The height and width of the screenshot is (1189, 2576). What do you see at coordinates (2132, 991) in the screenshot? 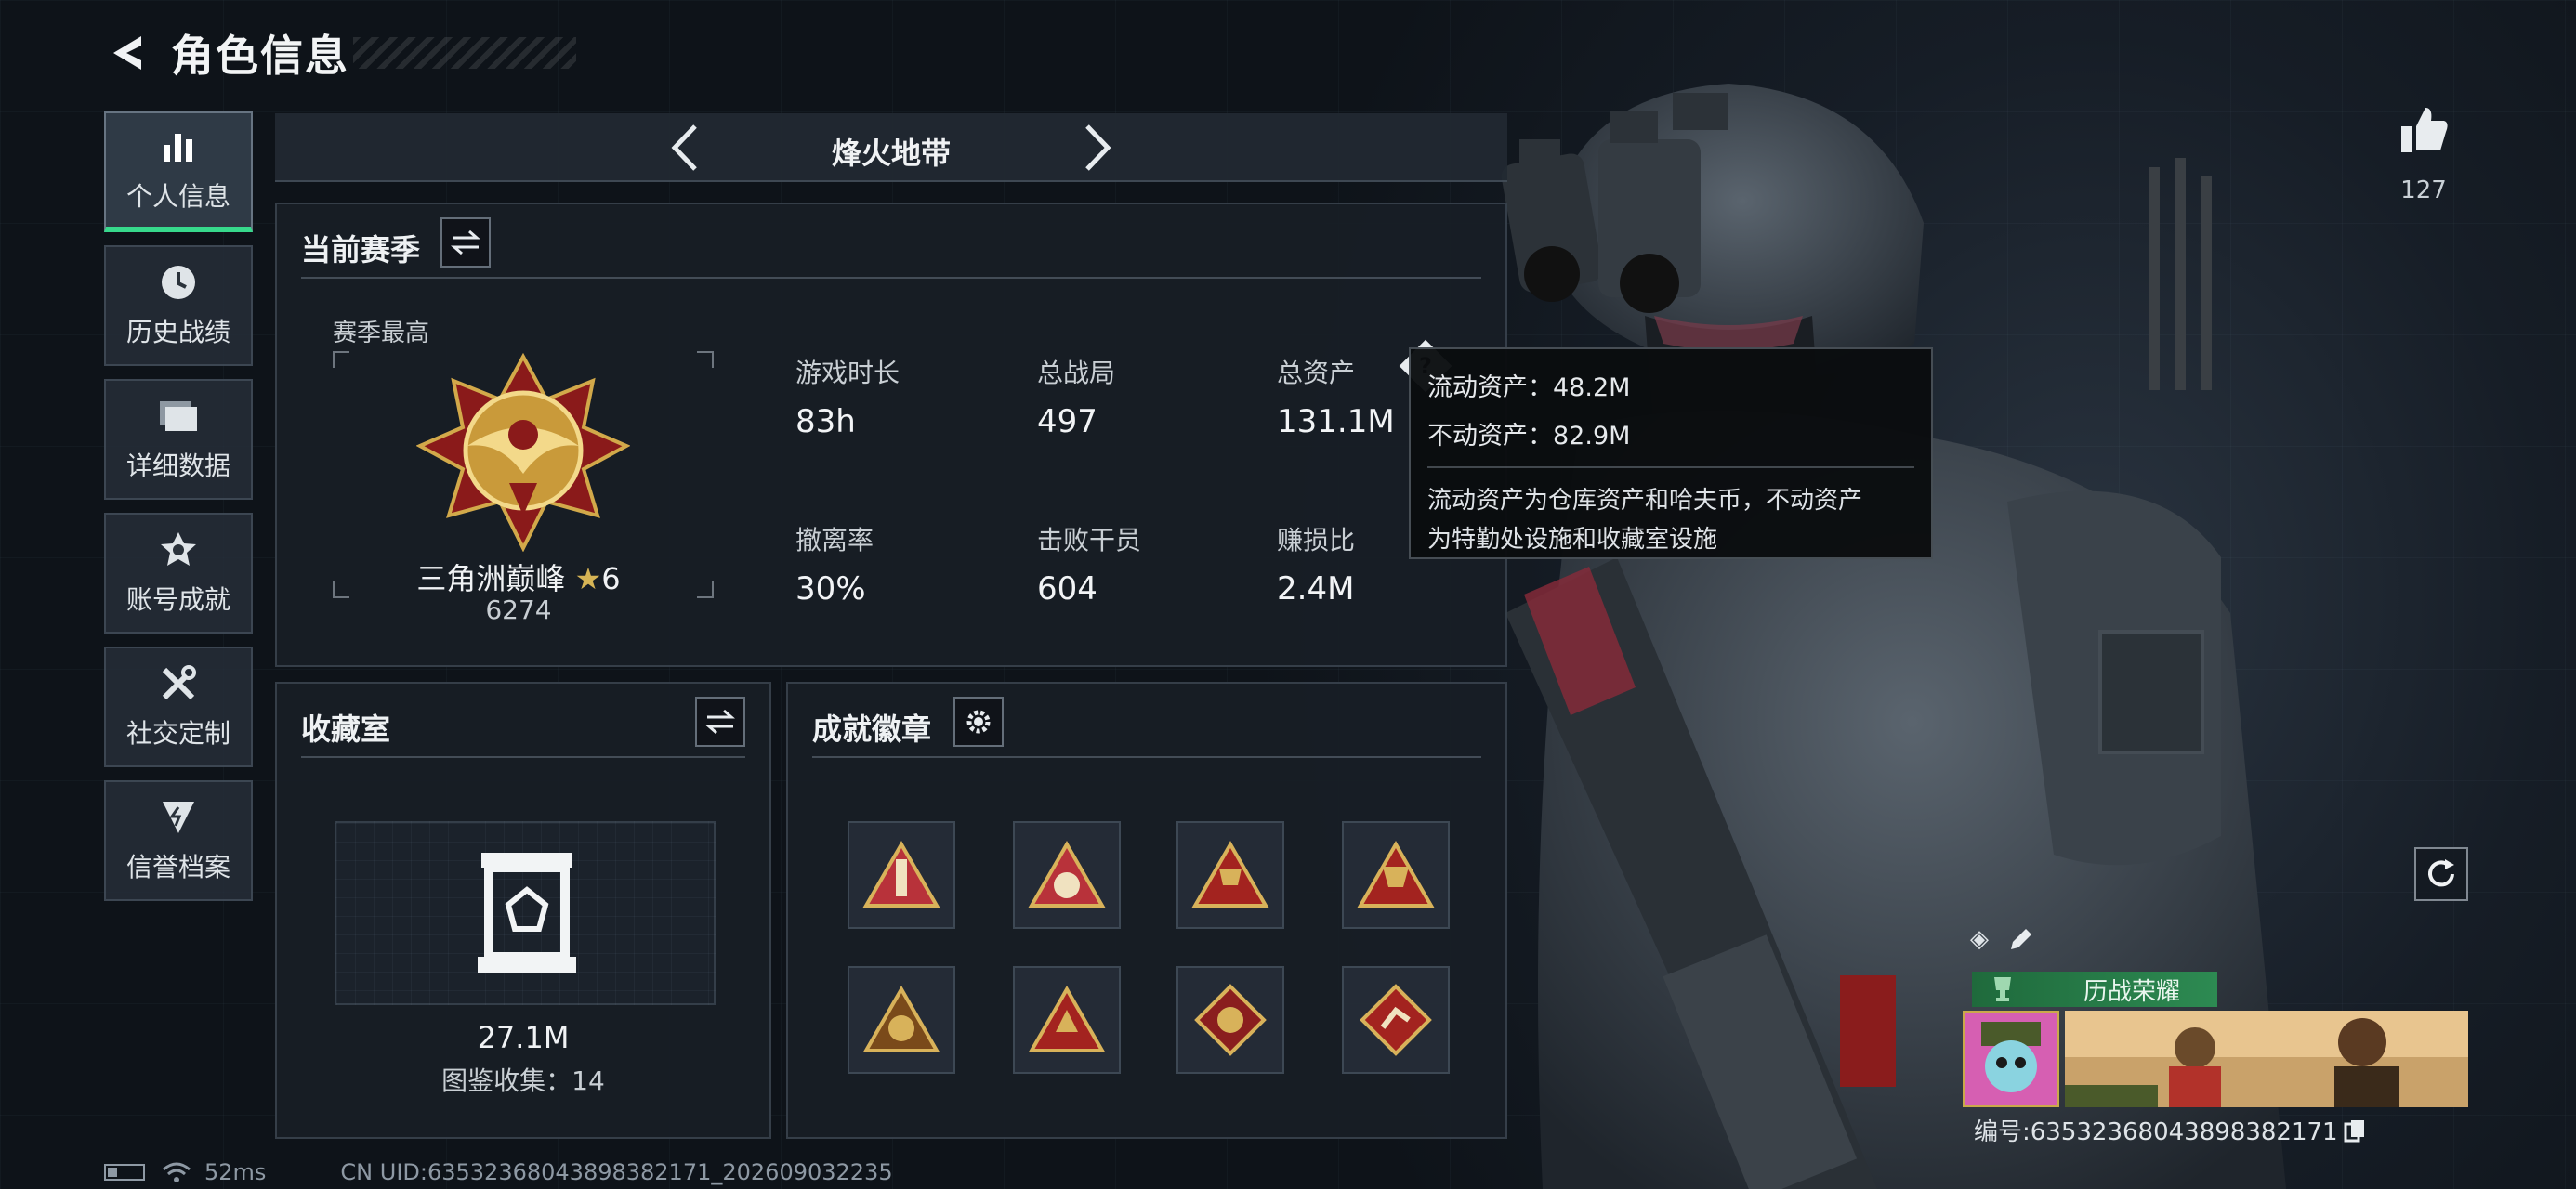
I see `honor-label: 历战荣耀` at bounding box center [2132, 991].